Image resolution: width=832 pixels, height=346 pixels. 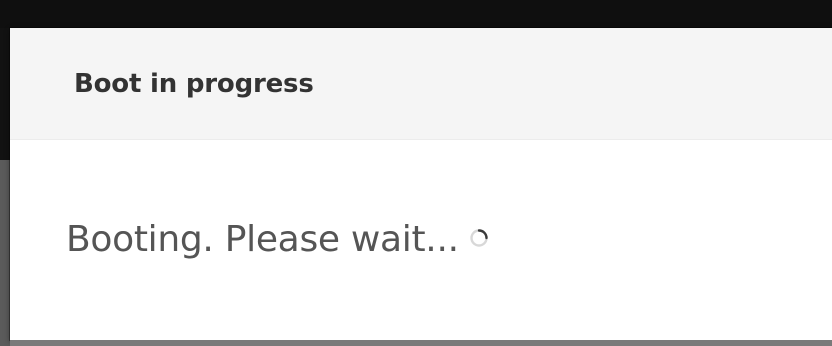 I want to click on backdrop-bottom-edge, so click(x=421, y=343).